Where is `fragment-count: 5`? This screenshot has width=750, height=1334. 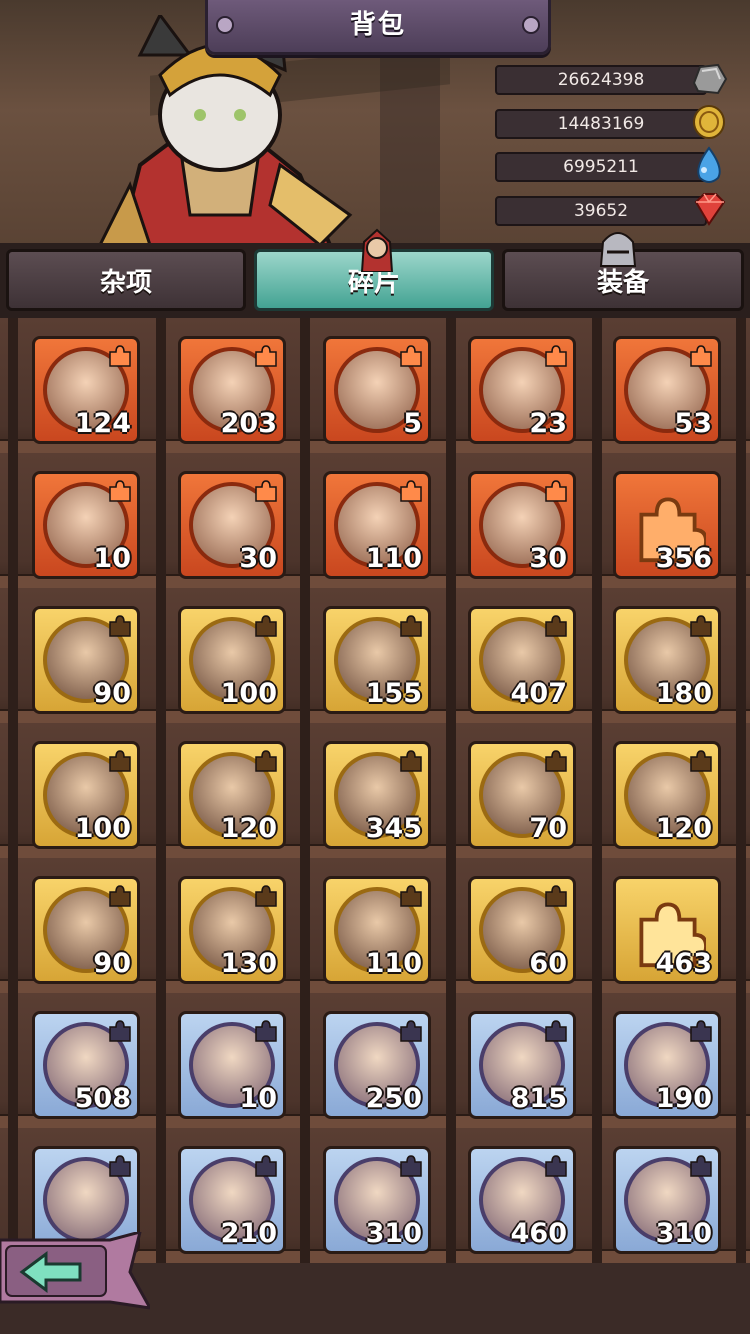
fragment-count: 5 is located at coordinates (412, 423).